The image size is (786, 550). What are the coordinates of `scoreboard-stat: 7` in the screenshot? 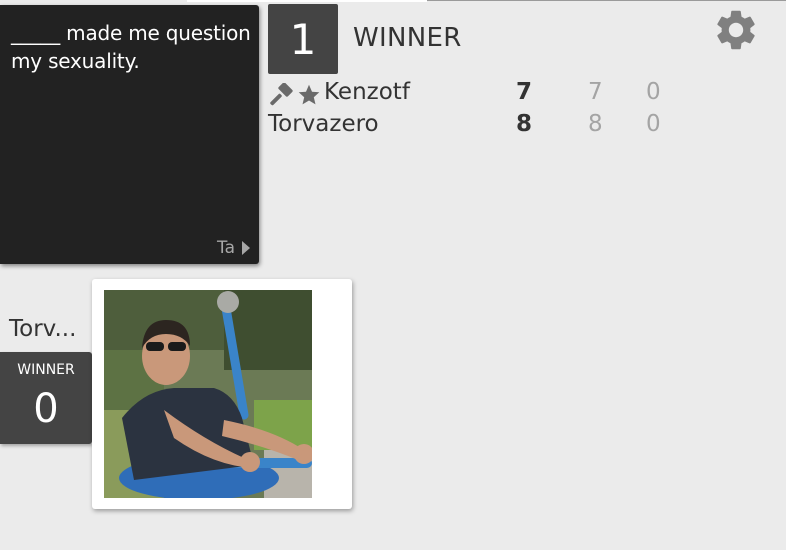 It's located at (595, 92).